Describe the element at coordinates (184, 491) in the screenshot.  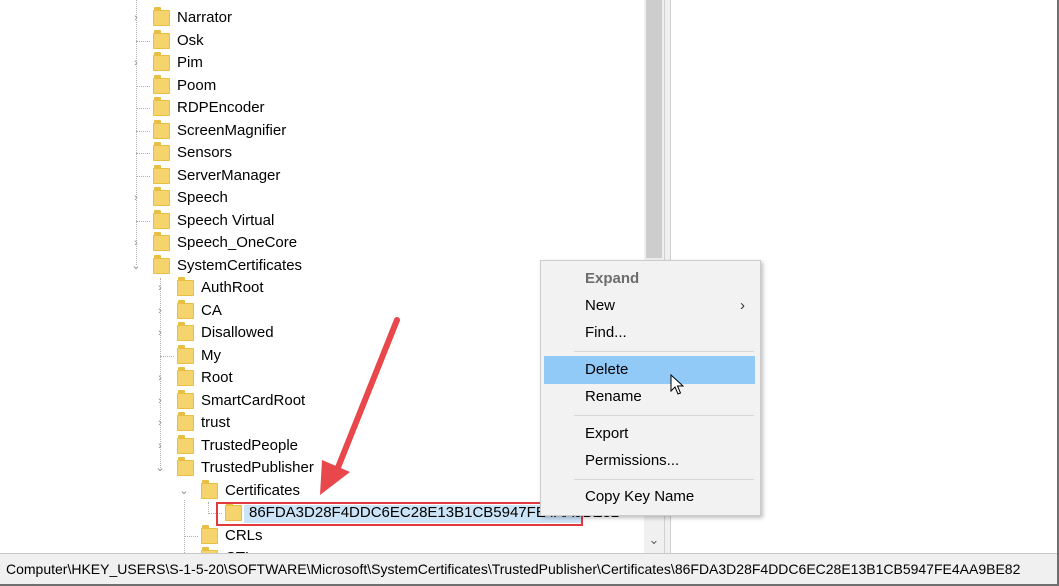
I see `chevron-down-icon: ⌄` at that location.